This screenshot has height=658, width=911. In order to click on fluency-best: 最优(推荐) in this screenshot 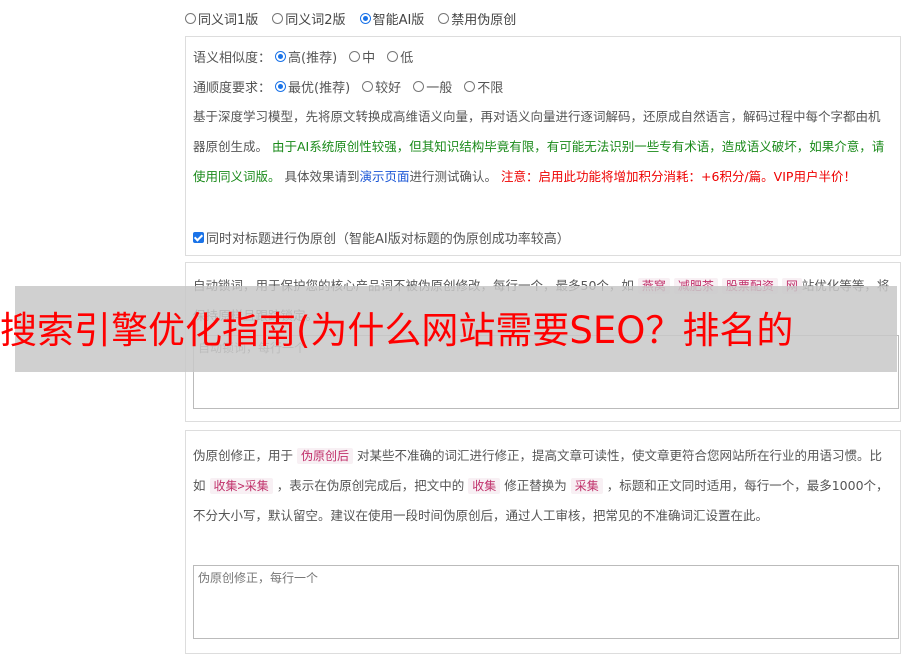, I will do `click(312, 86)`.